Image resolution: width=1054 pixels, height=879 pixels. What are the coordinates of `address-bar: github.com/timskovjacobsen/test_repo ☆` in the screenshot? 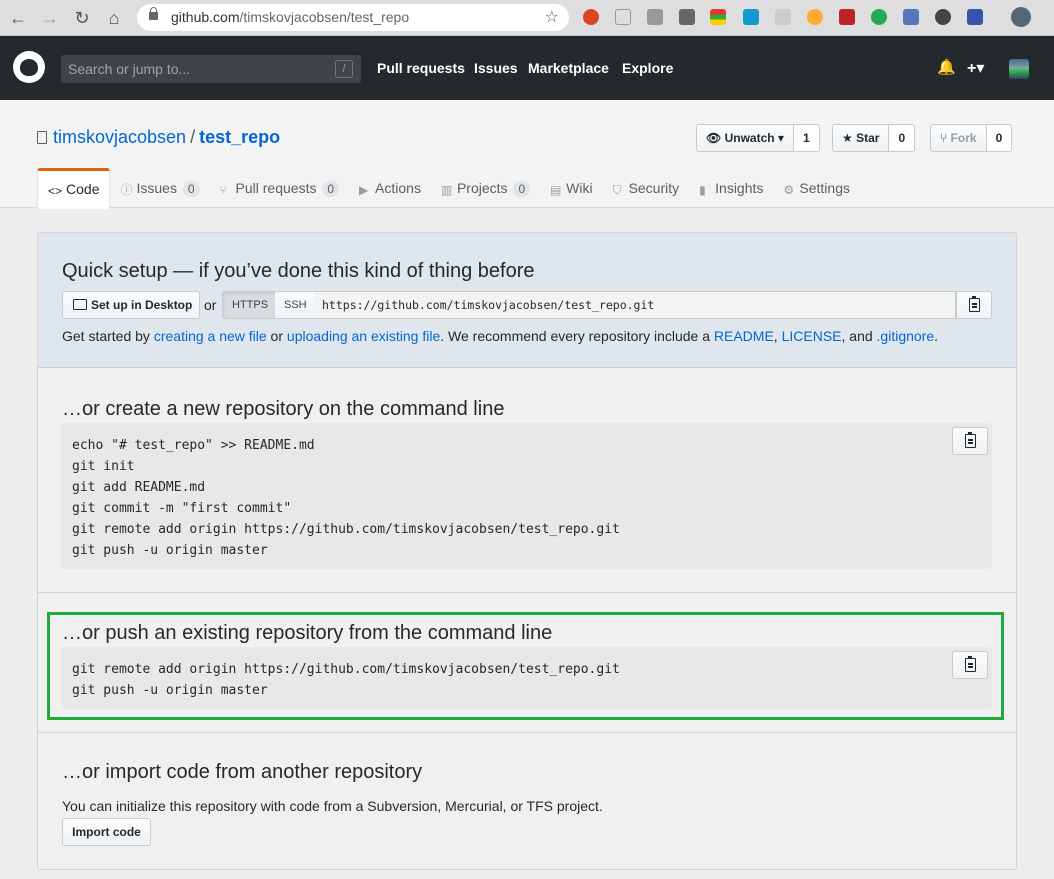 It's located at (353, 17).